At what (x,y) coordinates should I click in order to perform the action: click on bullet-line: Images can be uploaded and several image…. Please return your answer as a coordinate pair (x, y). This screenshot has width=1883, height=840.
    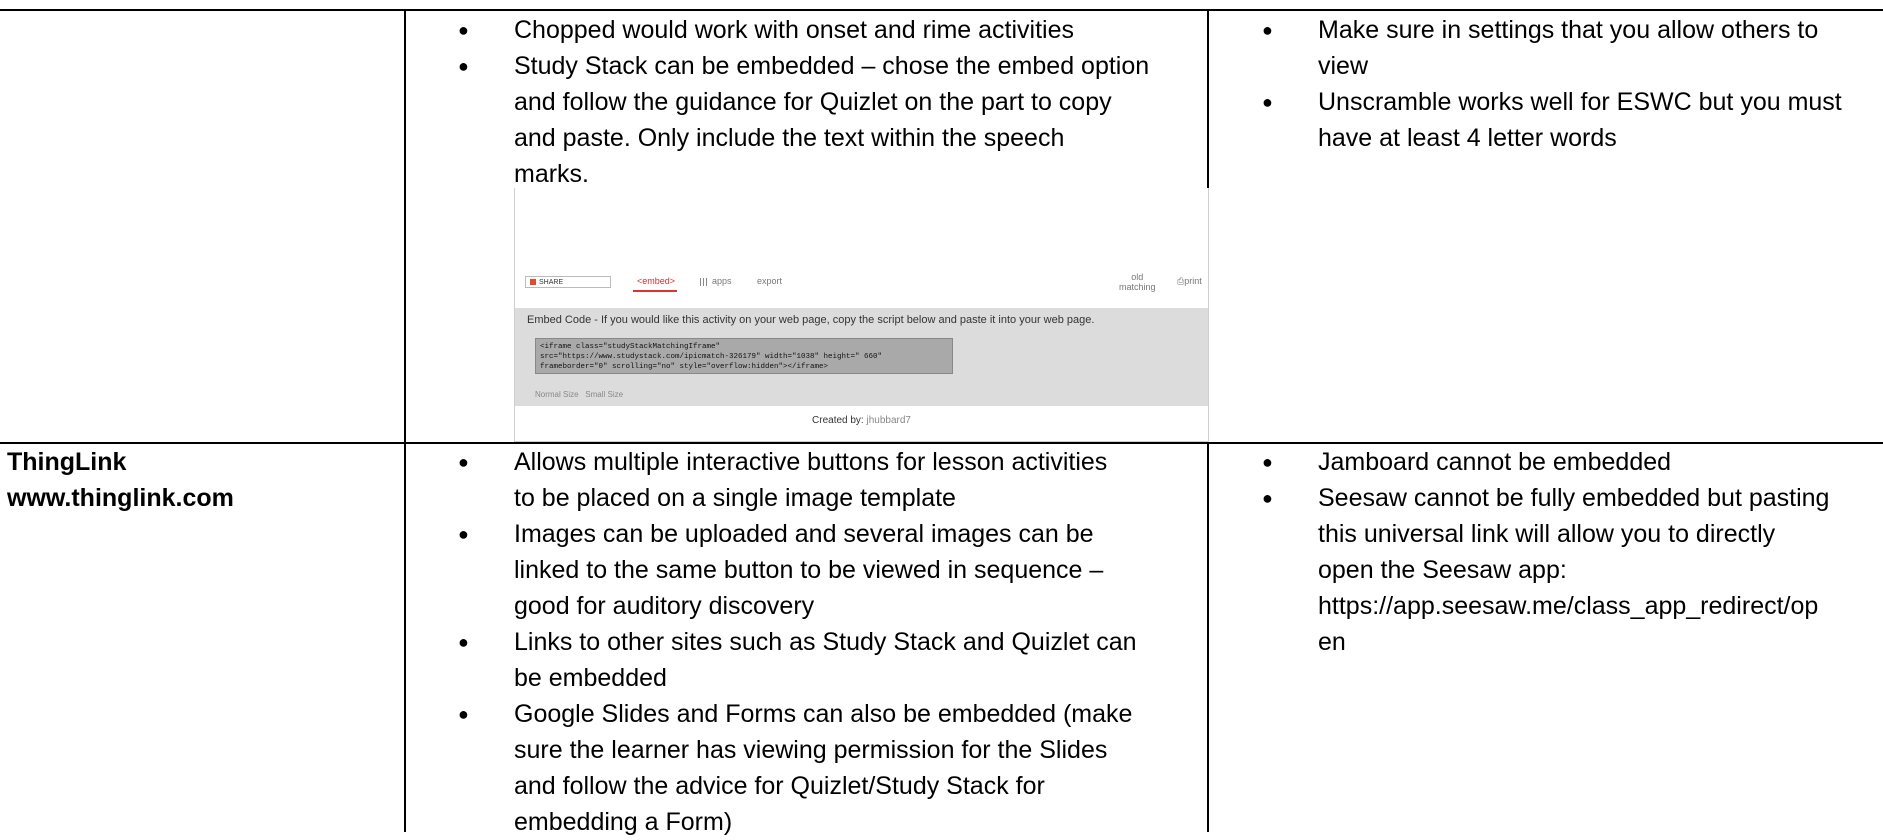
    Looking at the image, I should click on (804, 534).